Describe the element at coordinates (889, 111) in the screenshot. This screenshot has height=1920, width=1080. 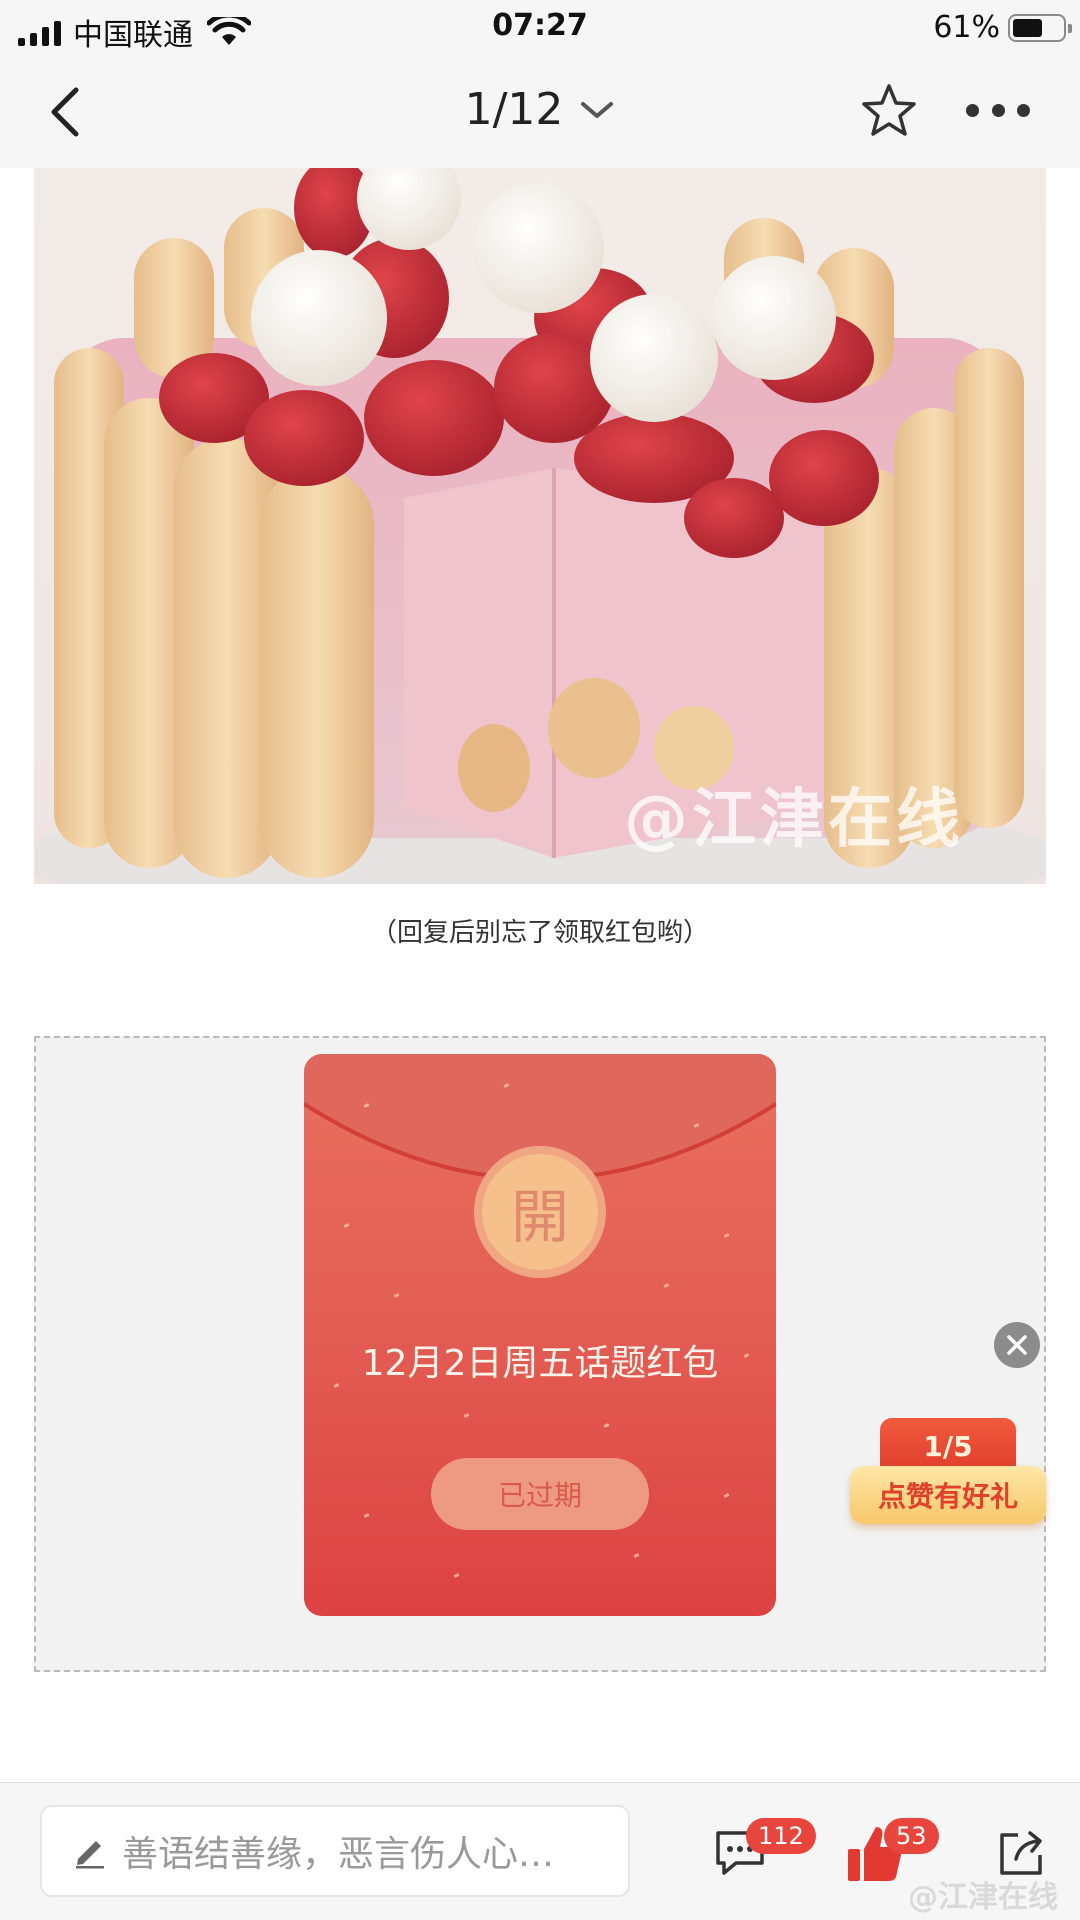
I see `star-icon` at that location.